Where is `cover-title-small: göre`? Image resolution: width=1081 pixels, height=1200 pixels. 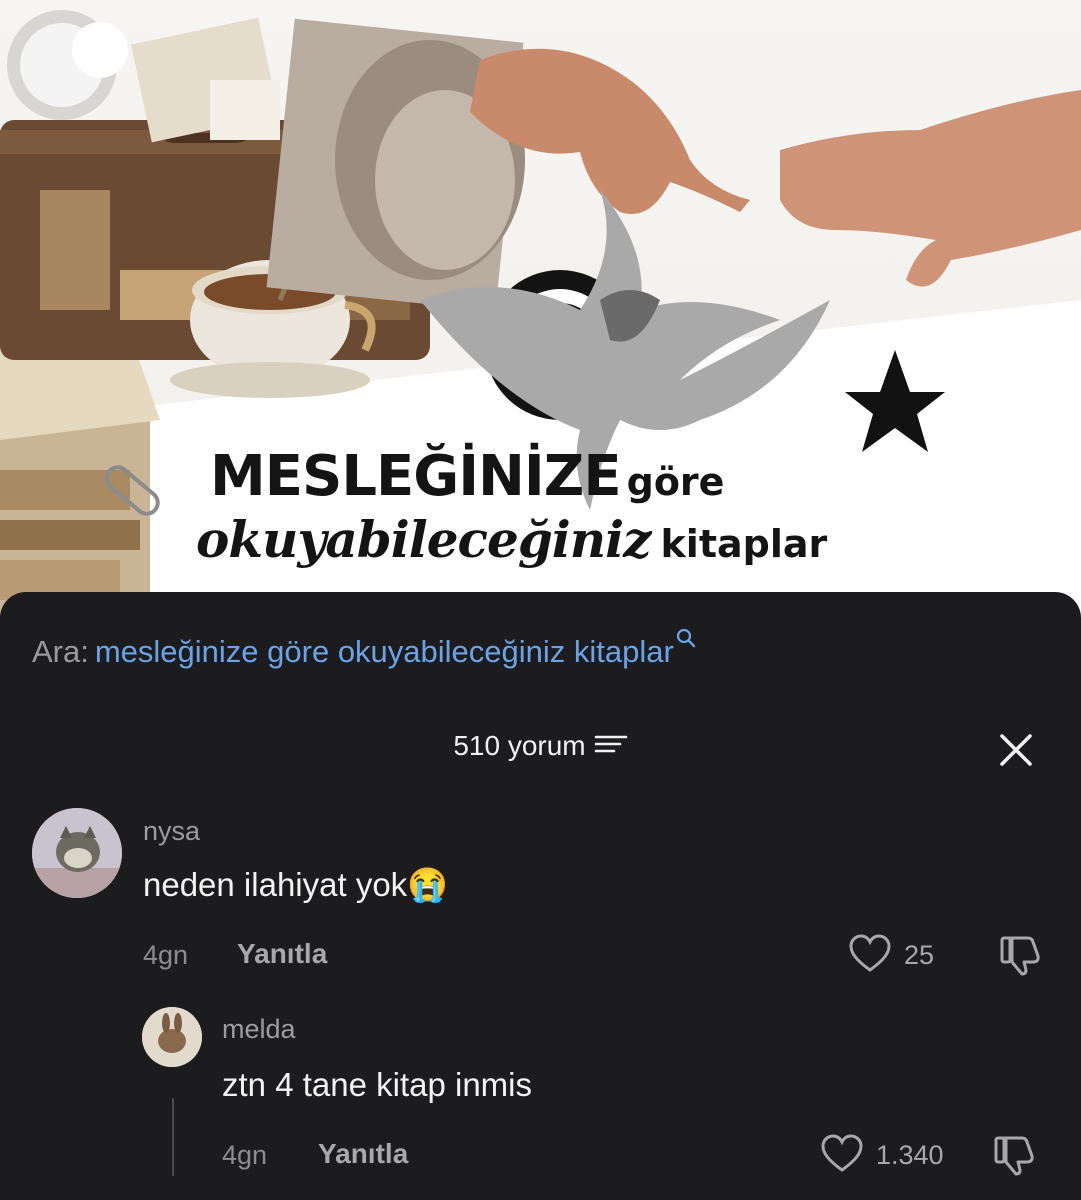
cover-title-small: göre is located at coordinates (675, 482).